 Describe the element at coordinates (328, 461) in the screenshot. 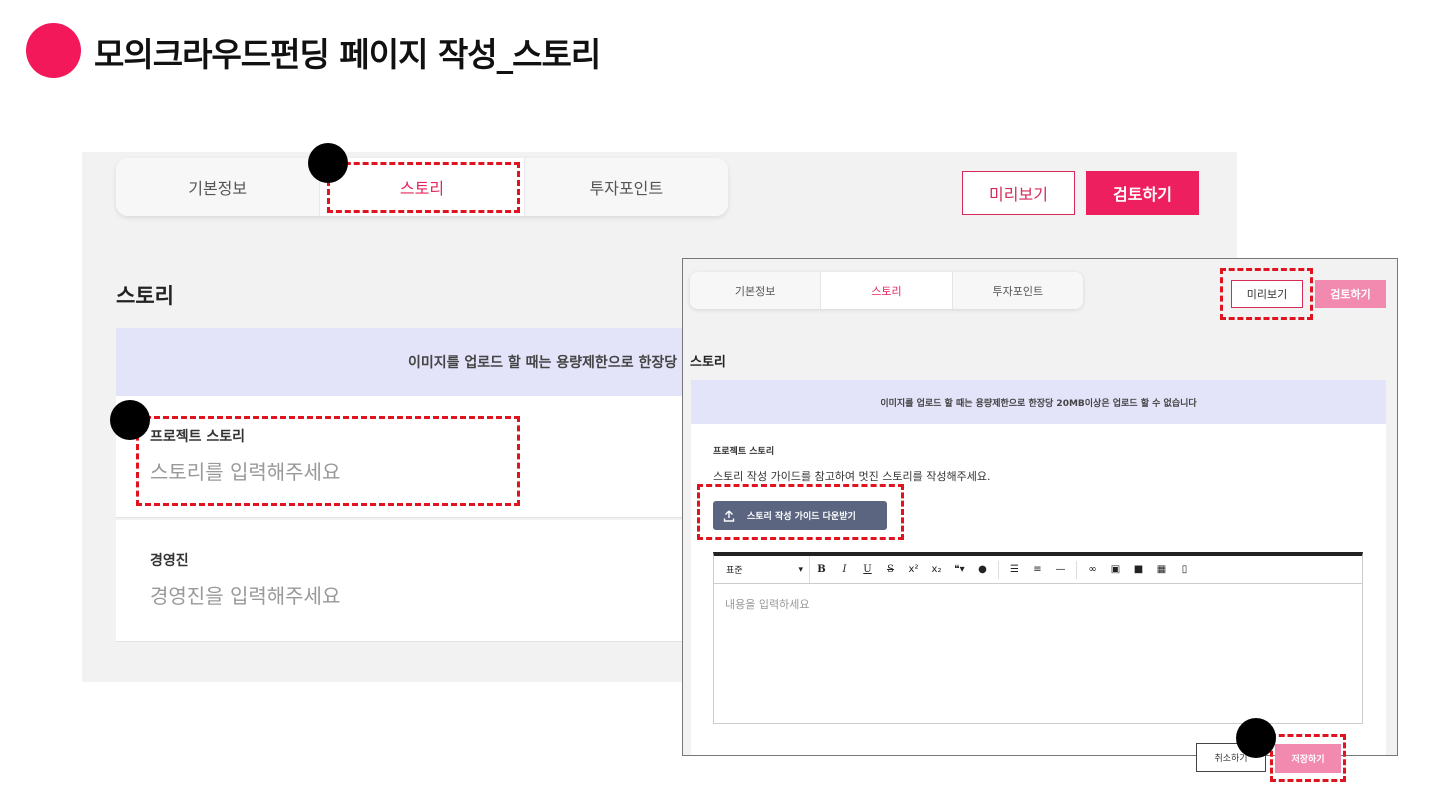

I see `highlight-project-story-field` at that location.